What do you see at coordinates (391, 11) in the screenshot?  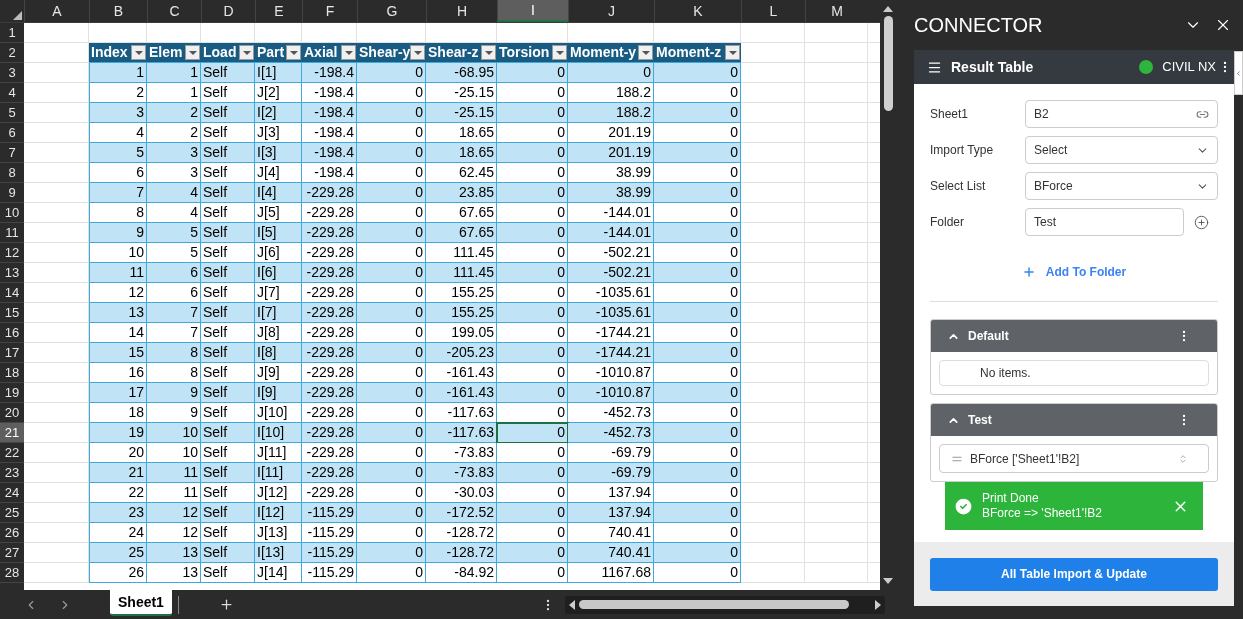 I see `column-header: G` at bounding box center [391, 11].